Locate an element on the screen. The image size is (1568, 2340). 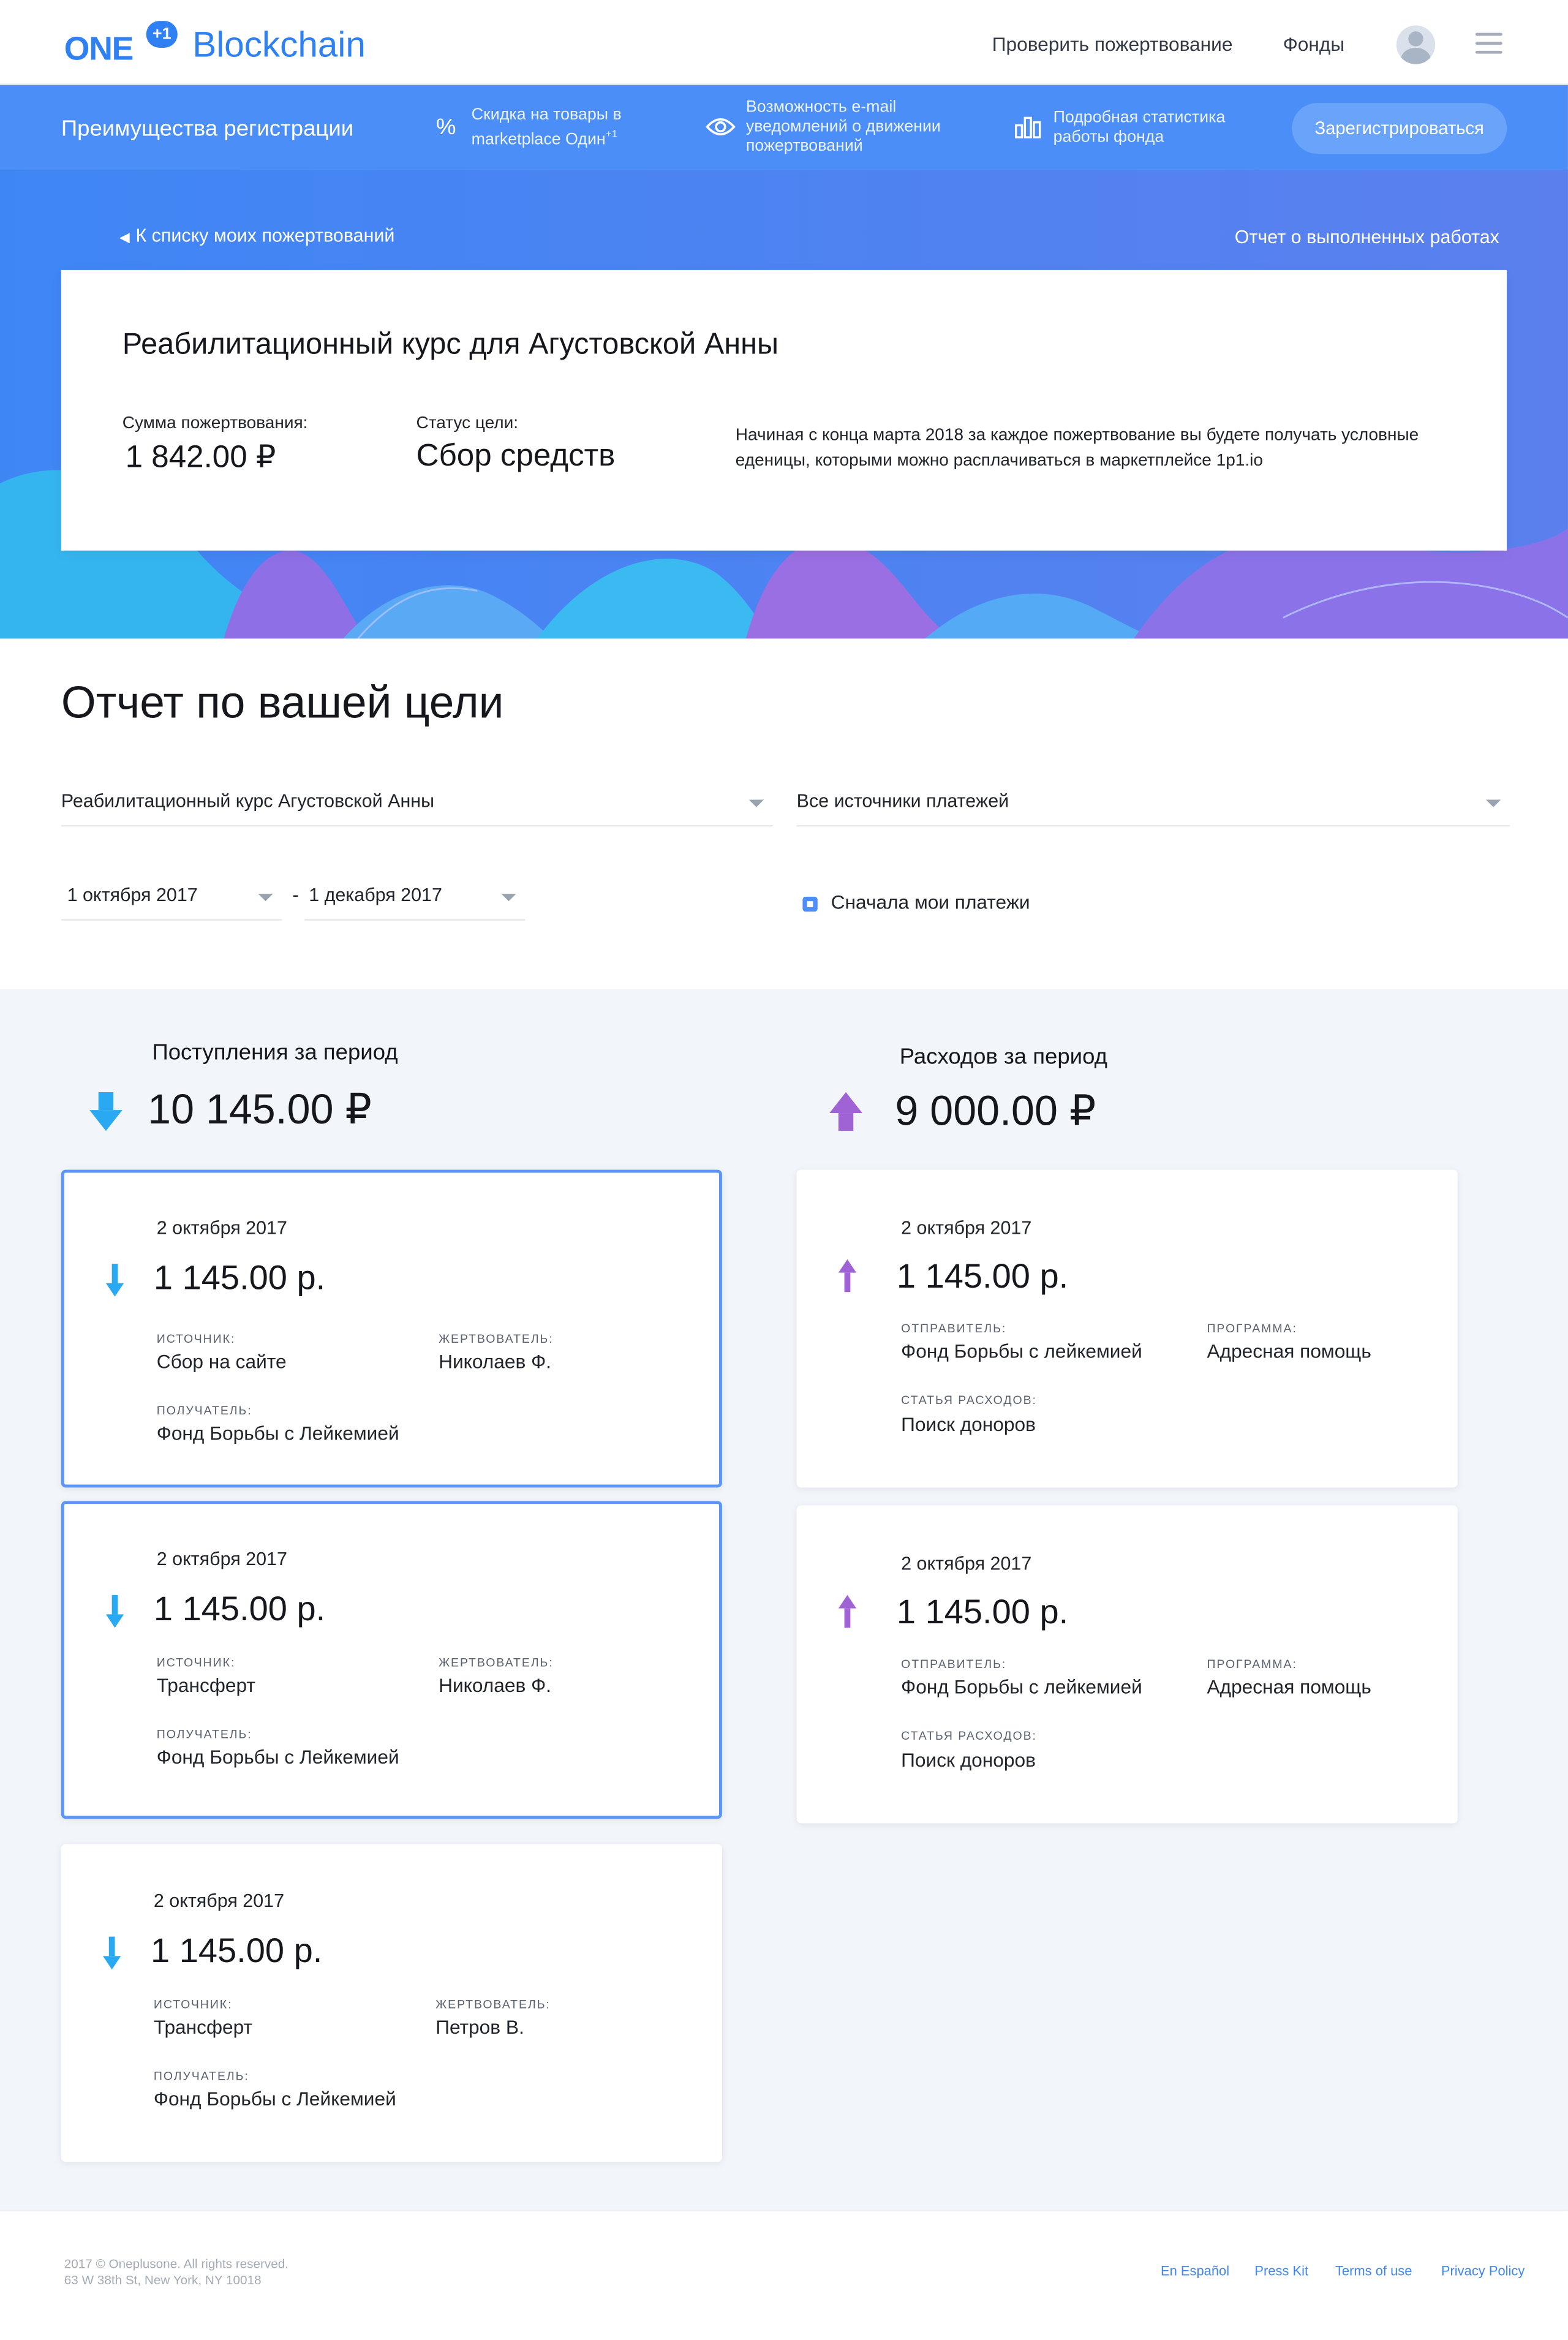
benefit-stats: Подробная статистика работы фонда is located at coordinates (1118, 127).